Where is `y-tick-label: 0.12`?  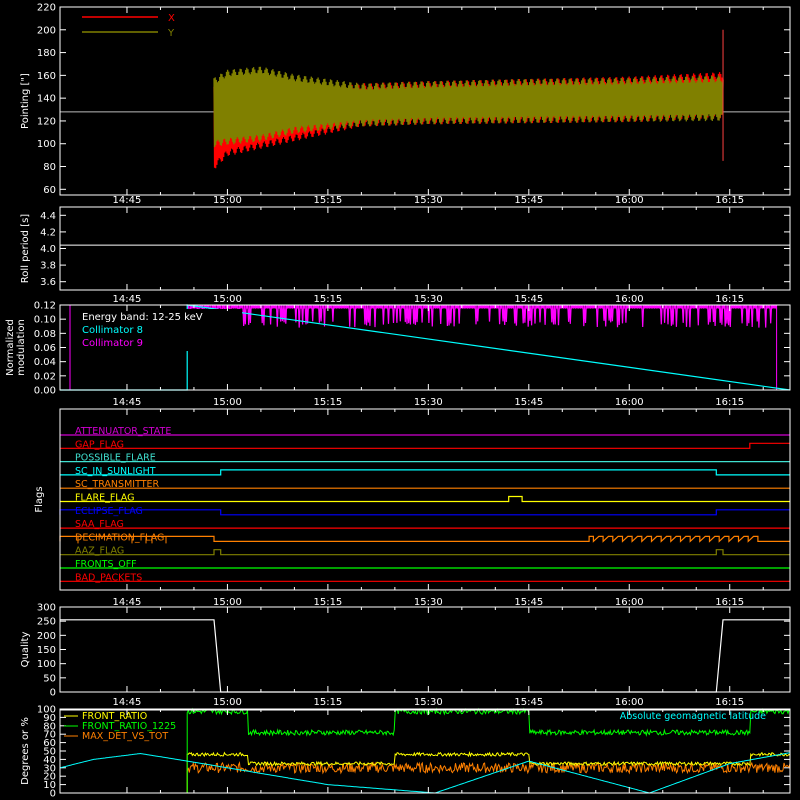 y-tick-label: 0.12 is located at coordinates (45, 306).